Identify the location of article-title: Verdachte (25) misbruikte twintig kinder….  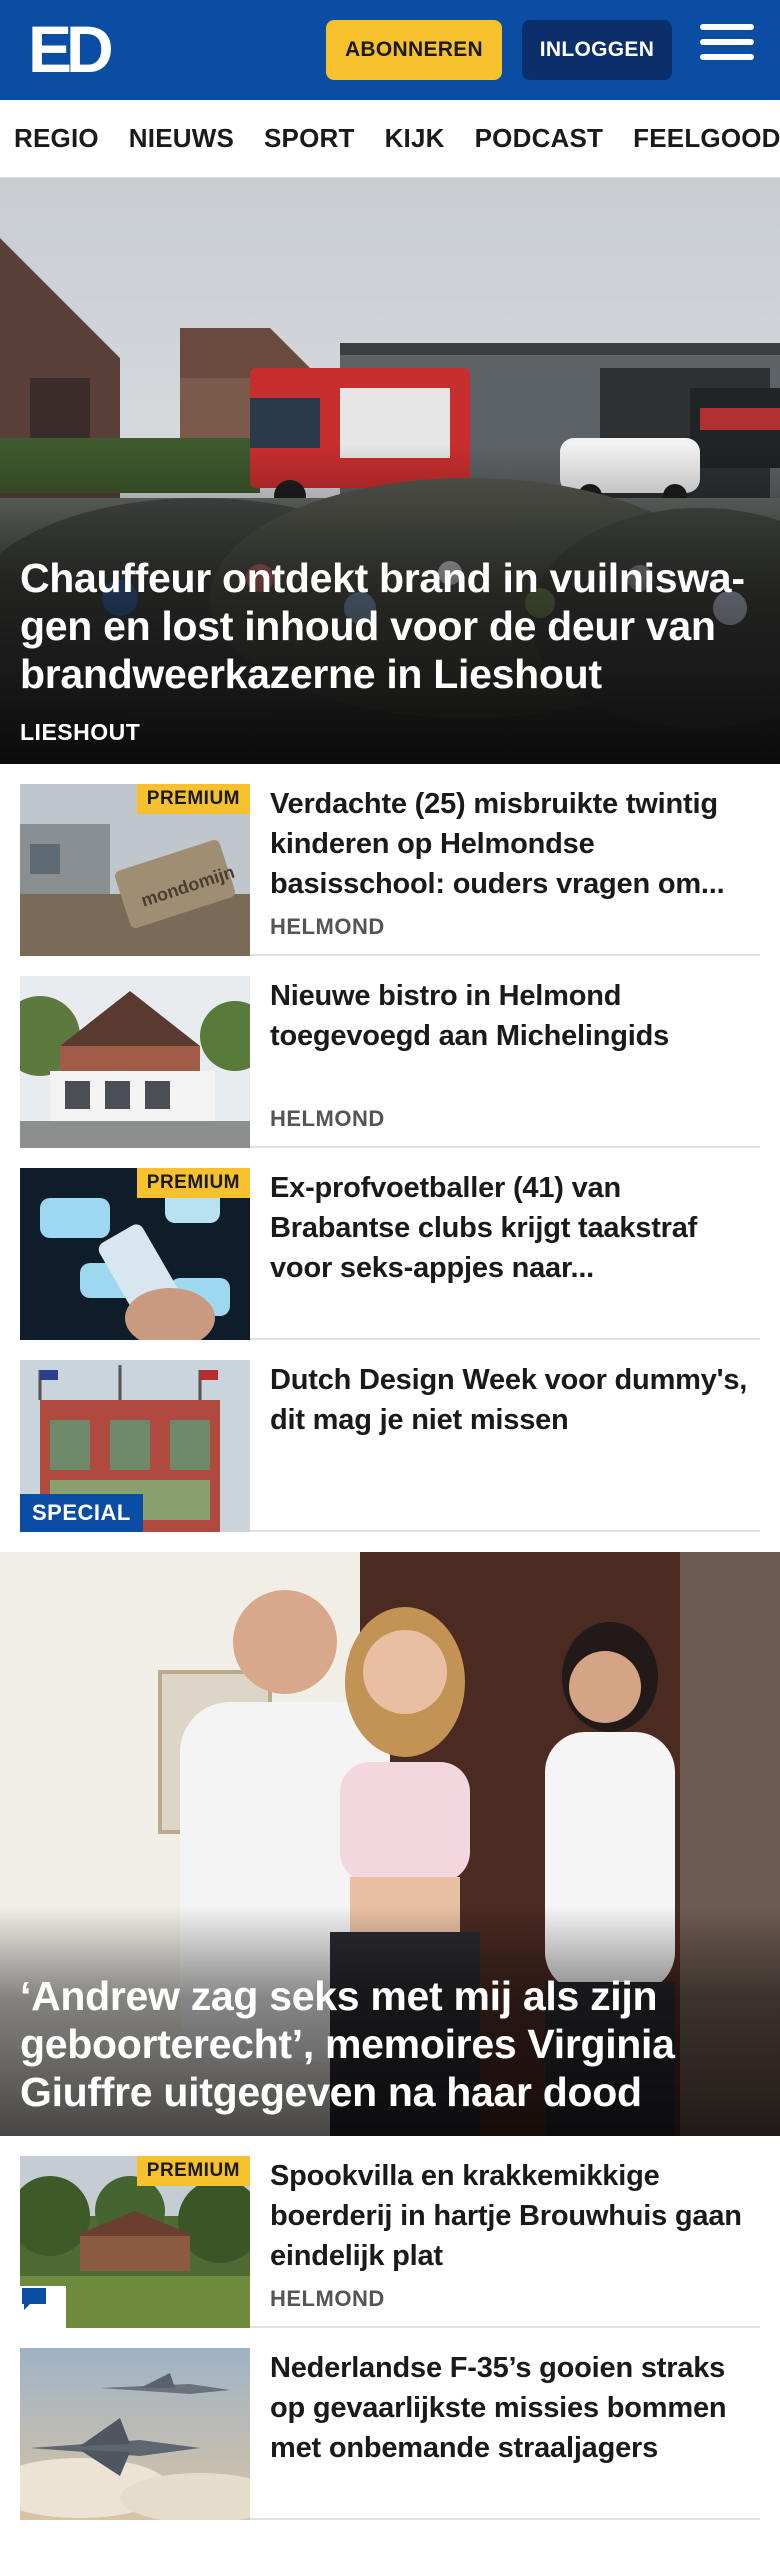
(515, 844).